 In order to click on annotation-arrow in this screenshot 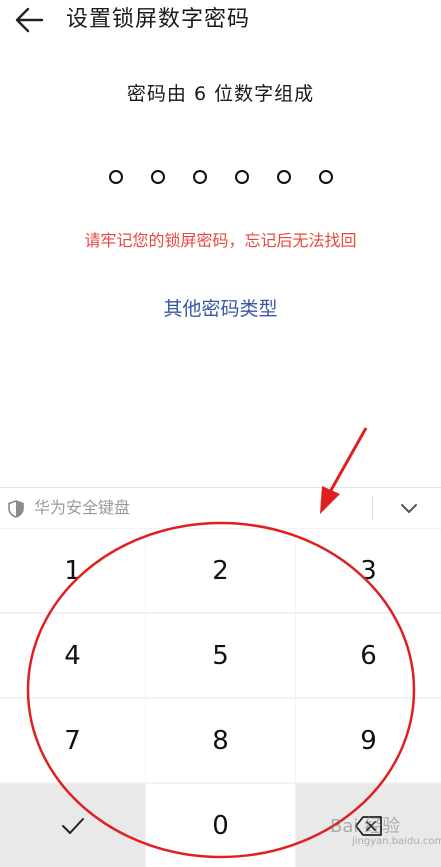, I will do `click(348, 460)`.